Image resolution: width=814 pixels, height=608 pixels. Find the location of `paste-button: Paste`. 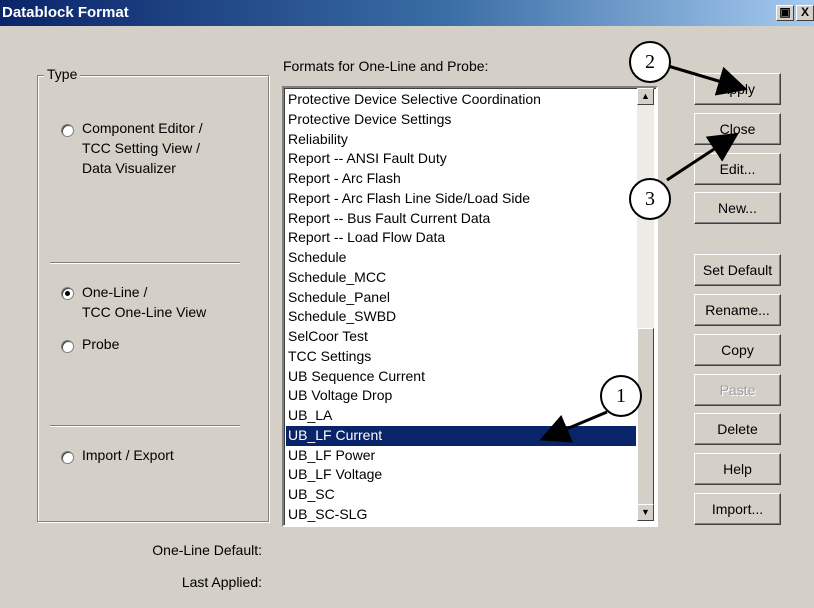

paste-button: Paste is located at coordinates (737, 390).